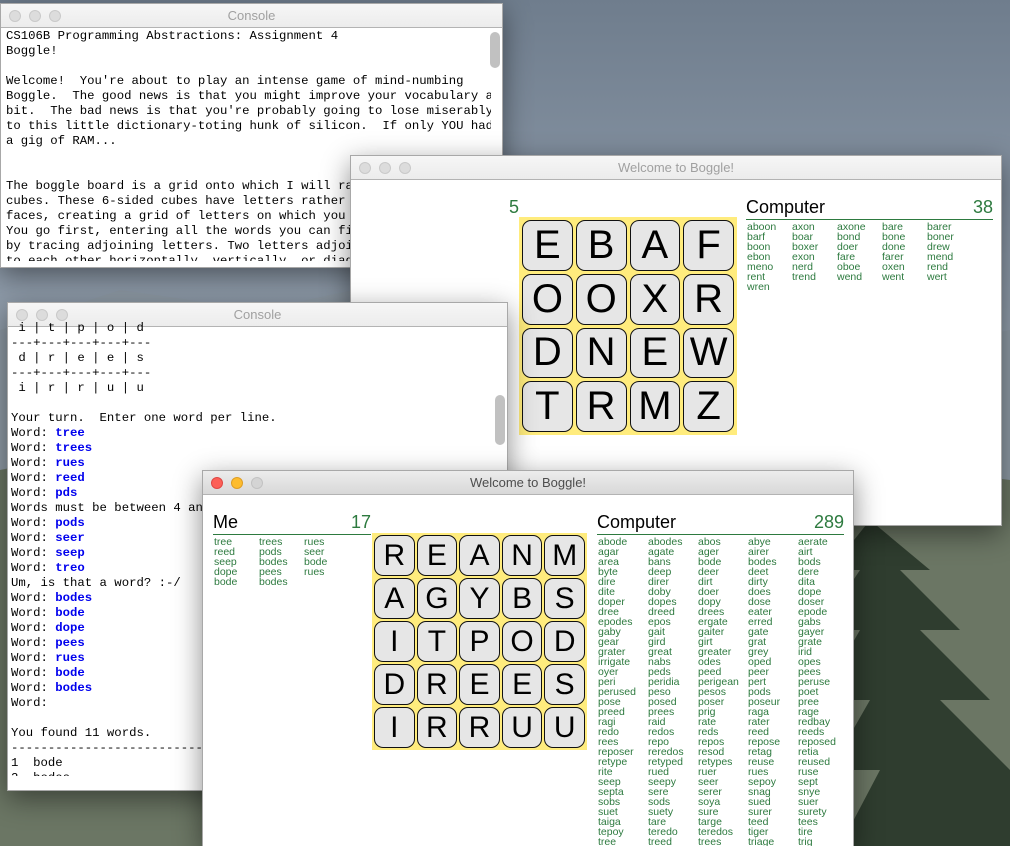 The height and width of the screenshot is (846, 1010). What do you see at coordinates (761, 841) in the screenshot?
I see `word-item: triage` at bounding box center [761, 841].